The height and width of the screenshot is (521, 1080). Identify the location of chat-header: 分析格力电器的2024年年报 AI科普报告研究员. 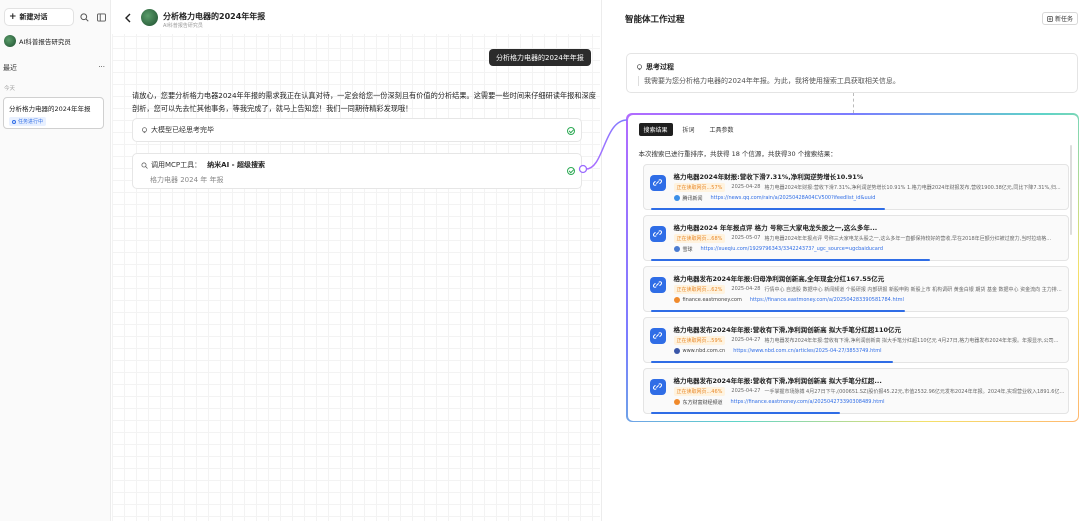
(356, 17).